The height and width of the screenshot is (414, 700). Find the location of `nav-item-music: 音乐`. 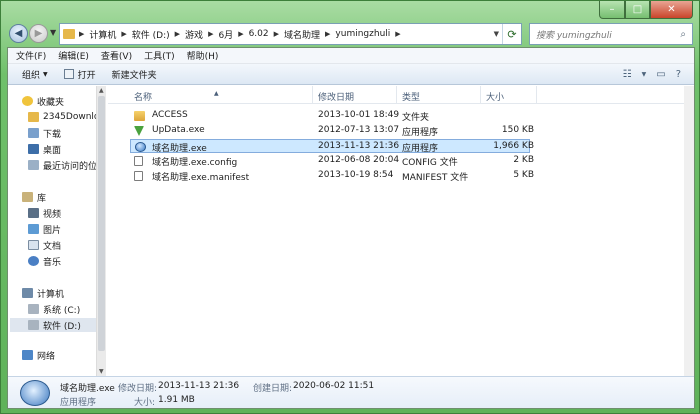

nav-item-music: 音乐 is located at coordinates (44, 261).